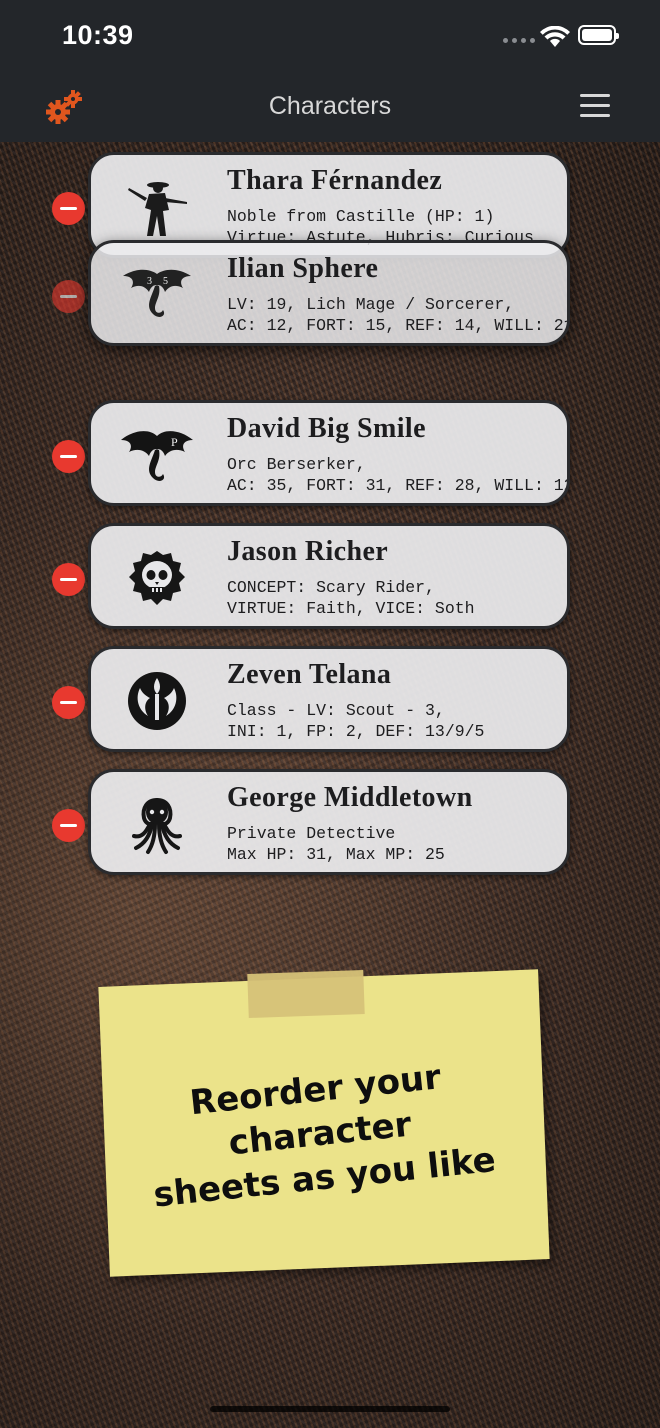  Describe the element at coordinates (336, 854) in the screenshot. I see `character-detail-line2: Max HP: 31, Max MP: 25` at that location.